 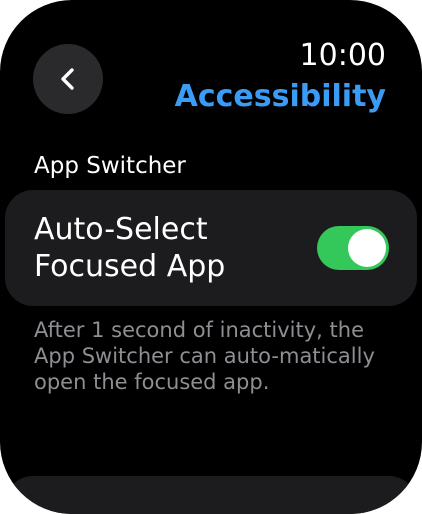 I want to click on back-button, so click(x=68, y=79).